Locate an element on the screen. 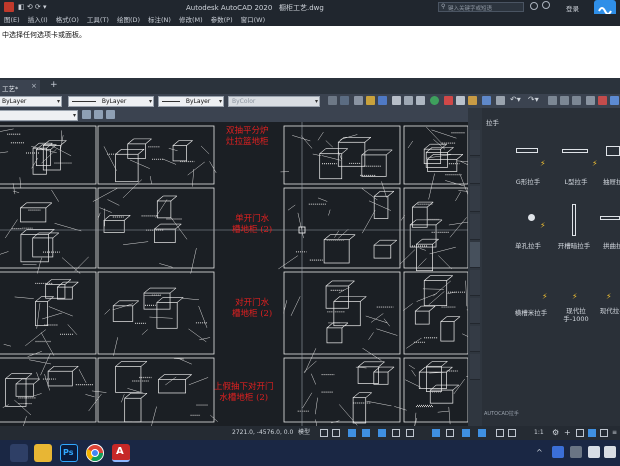 The height and width of the screenshot is (466, 620). palette-tab-active is located at coordinates (475, 255).